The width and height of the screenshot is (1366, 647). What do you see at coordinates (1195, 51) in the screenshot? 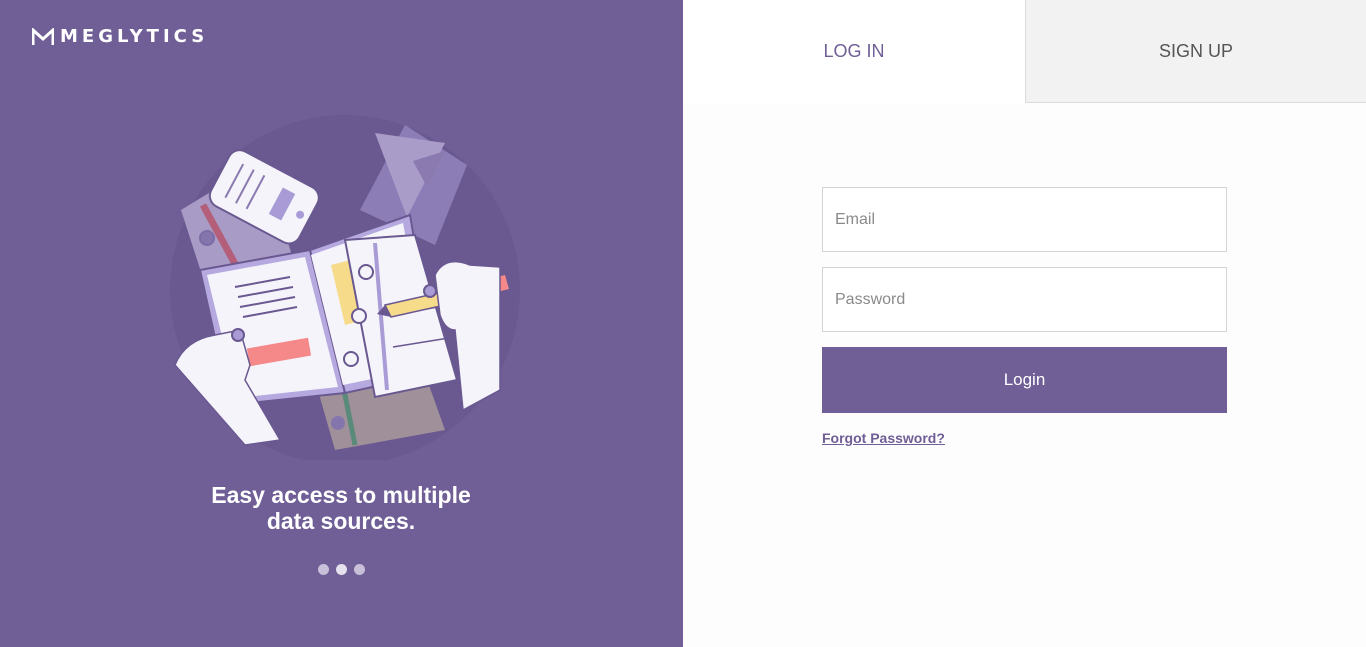
I see `tab-signup: SIGN UP` at bounding box center [1195, 51].